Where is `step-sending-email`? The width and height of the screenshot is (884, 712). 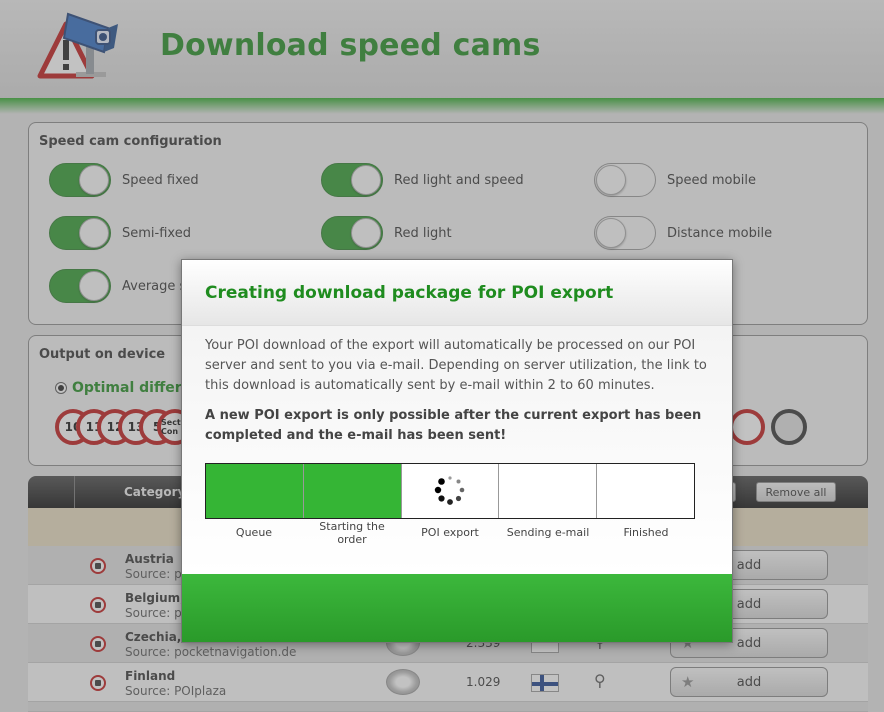 step-sending-email is located at coordinates (548, 491).